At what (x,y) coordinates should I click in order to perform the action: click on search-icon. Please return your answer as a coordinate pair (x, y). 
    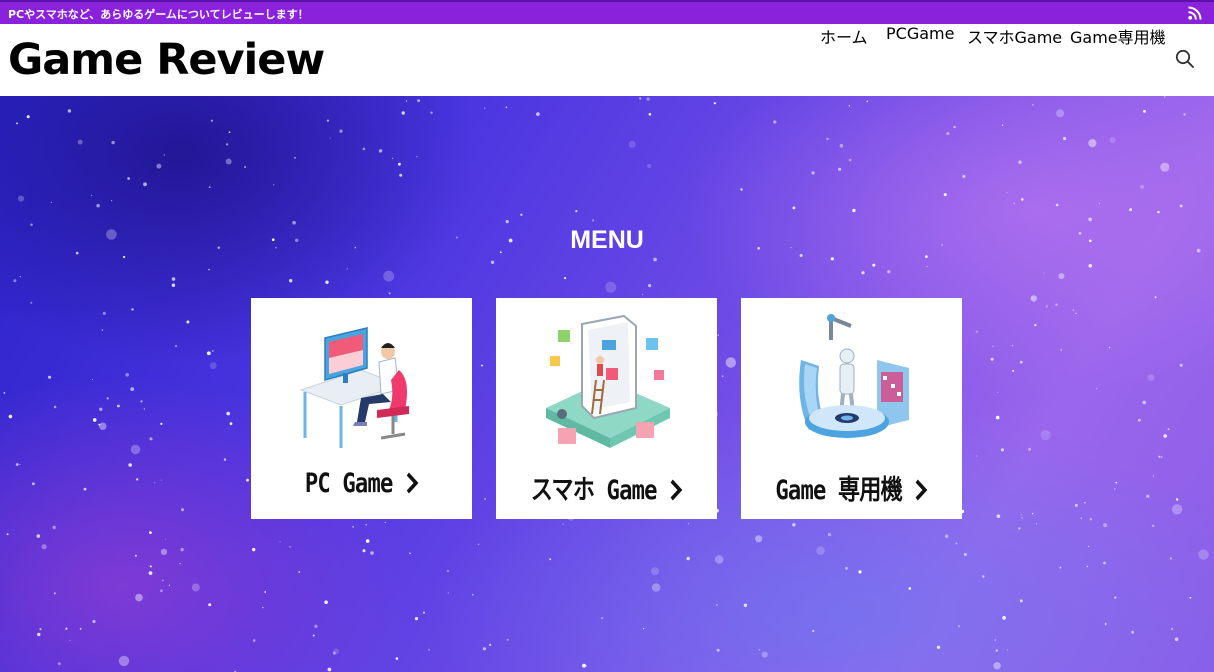
    Looking at the image, I should click on (1185, 59).